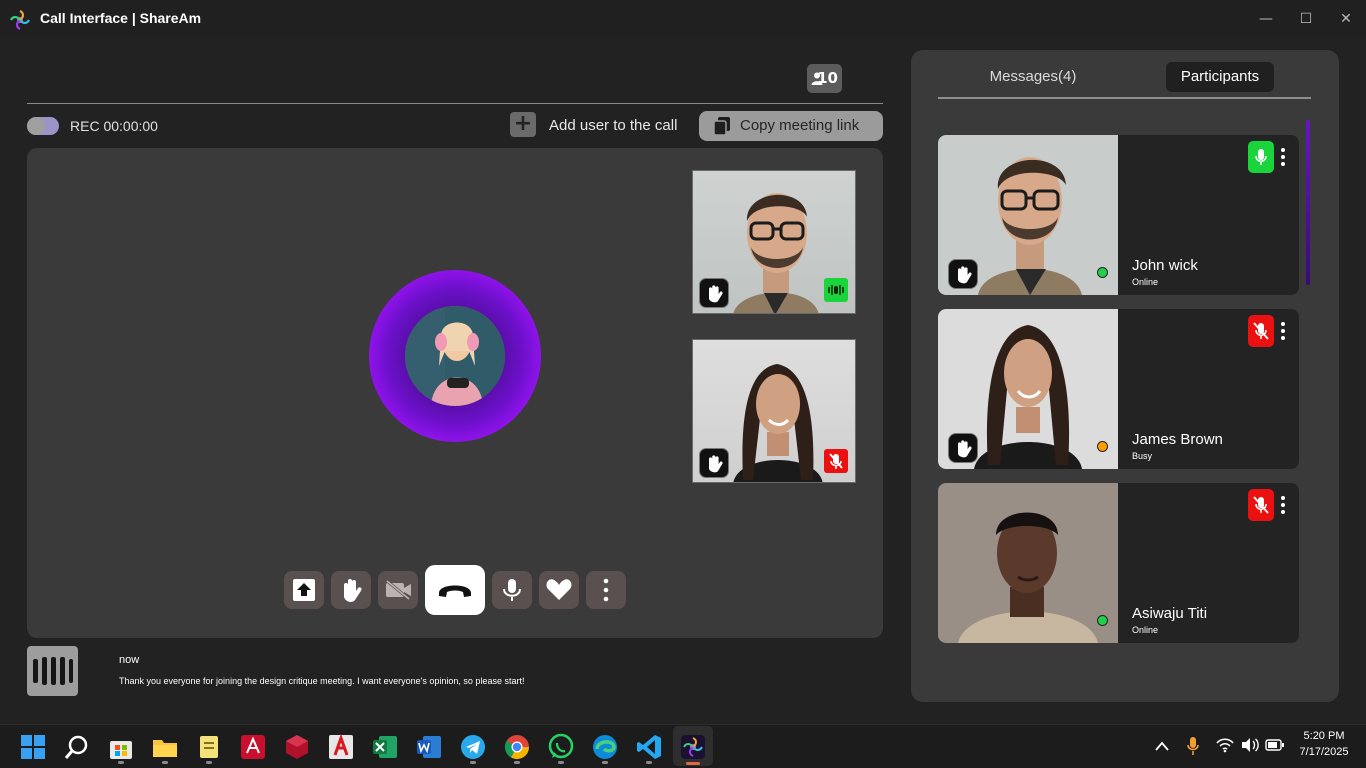 This screenshot has width=1366, height=768. I want to click on window-title: Call Interface | ShareAm, so click(121, 18).